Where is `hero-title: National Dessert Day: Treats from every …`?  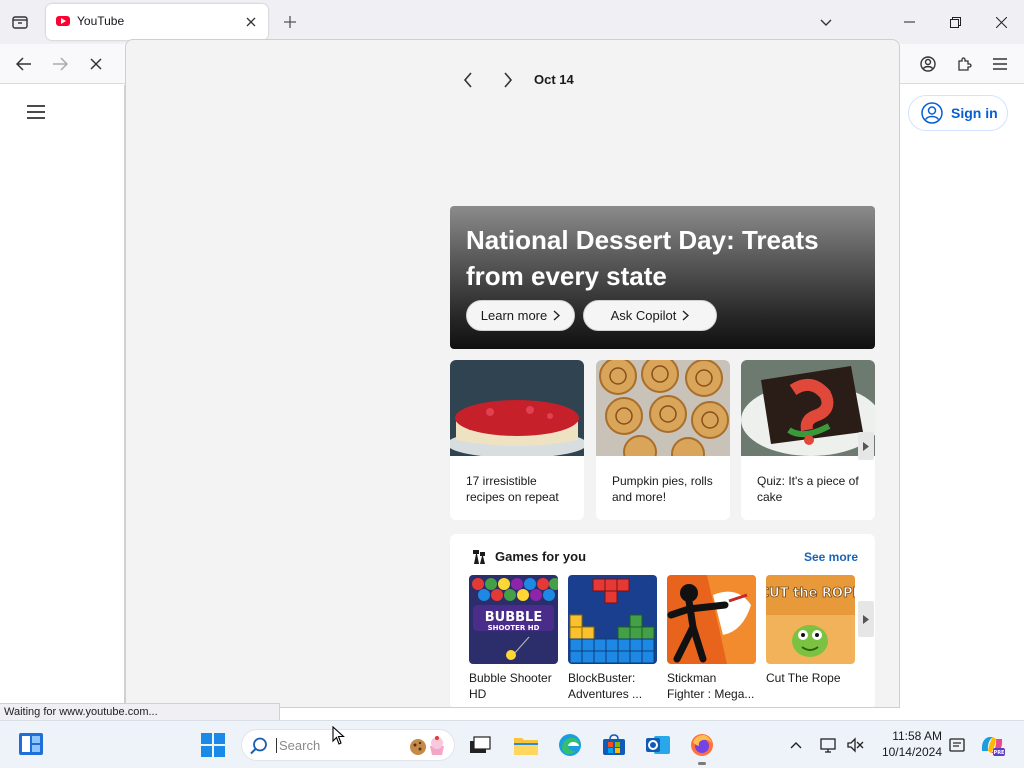
hero-title: National Dessert Day: Treats from every … is located at coordinates (642, 258).